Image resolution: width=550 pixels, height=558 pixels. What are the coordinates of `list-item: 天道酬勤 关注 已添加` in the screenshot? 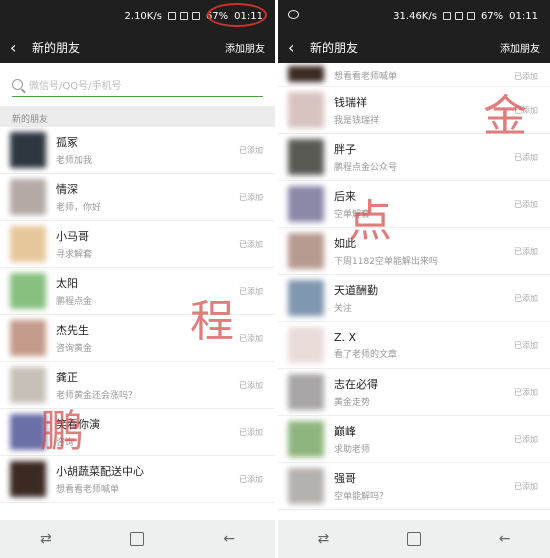 It's located at (414, 298).